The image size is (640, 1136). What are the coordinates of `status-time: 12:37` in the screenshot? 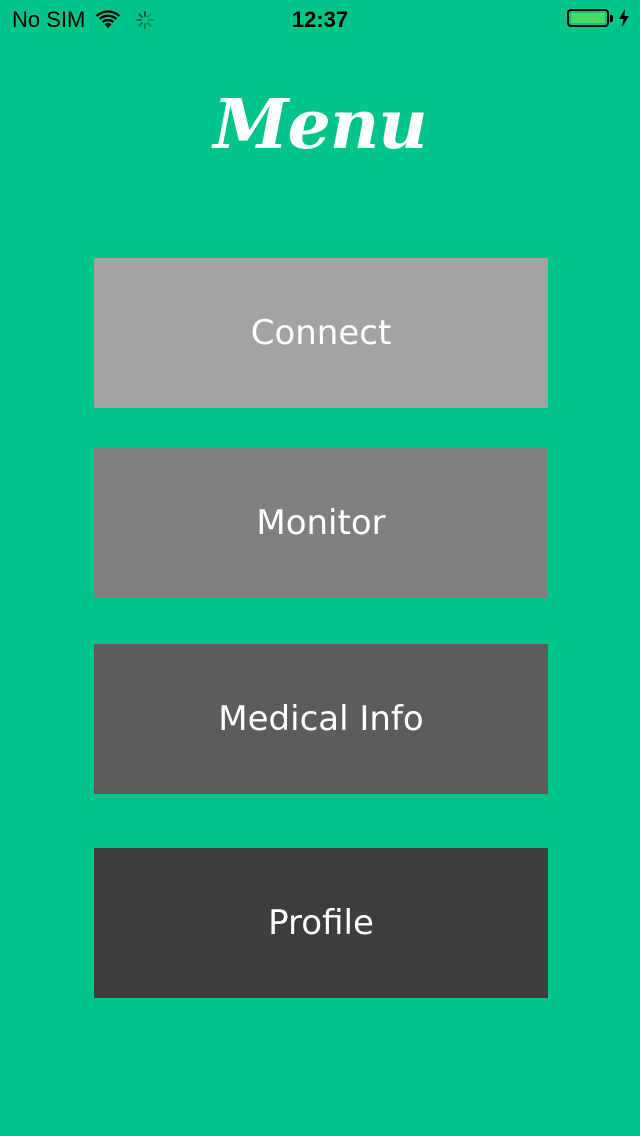 It's located at (320, 19).